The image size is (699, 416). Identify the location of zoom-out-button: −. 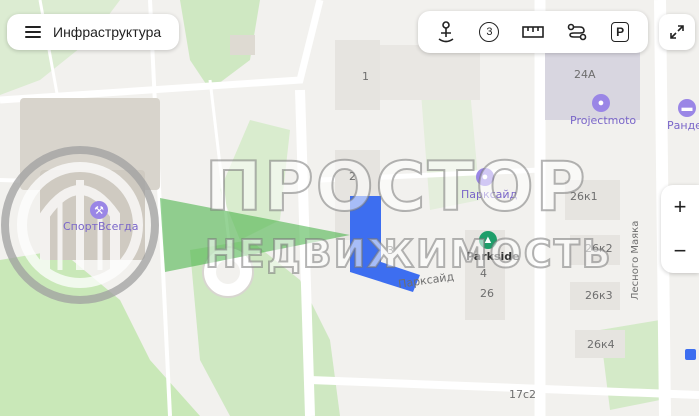
(680, 251).